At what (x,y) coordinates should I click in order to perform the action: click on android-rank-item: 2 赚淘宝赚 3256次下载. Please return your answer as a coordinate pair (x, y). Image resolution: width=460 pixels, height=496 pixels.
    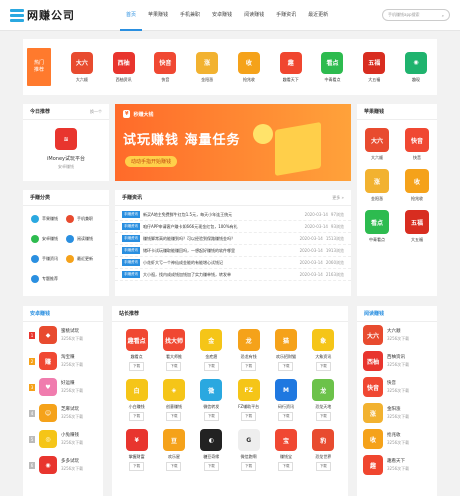
    Looking at the image, I should click on (63, 361).